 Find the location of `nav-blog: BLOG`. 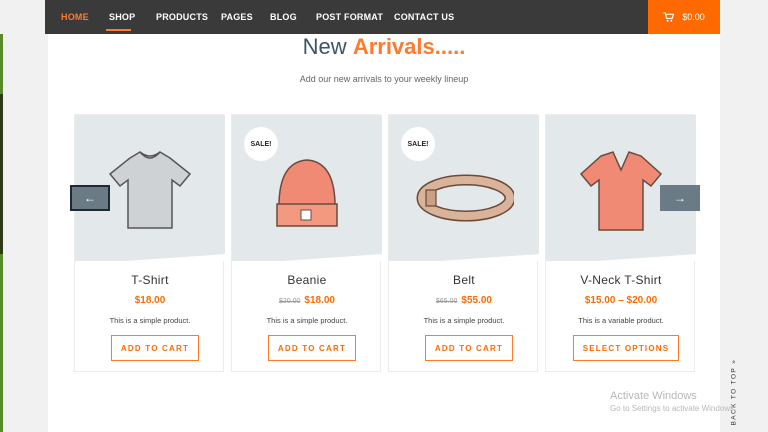

nav-blog: BLOG is located at coordinates (283, 17).